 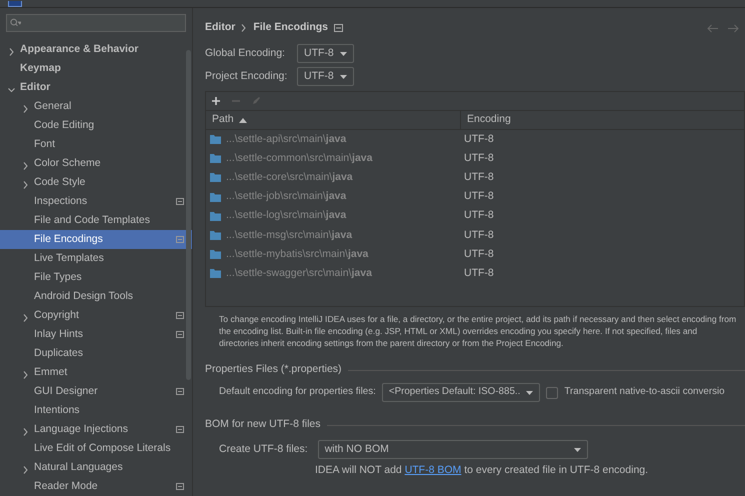 I want to click on field-label: Project Encoding:, so click(x=246, y=76).